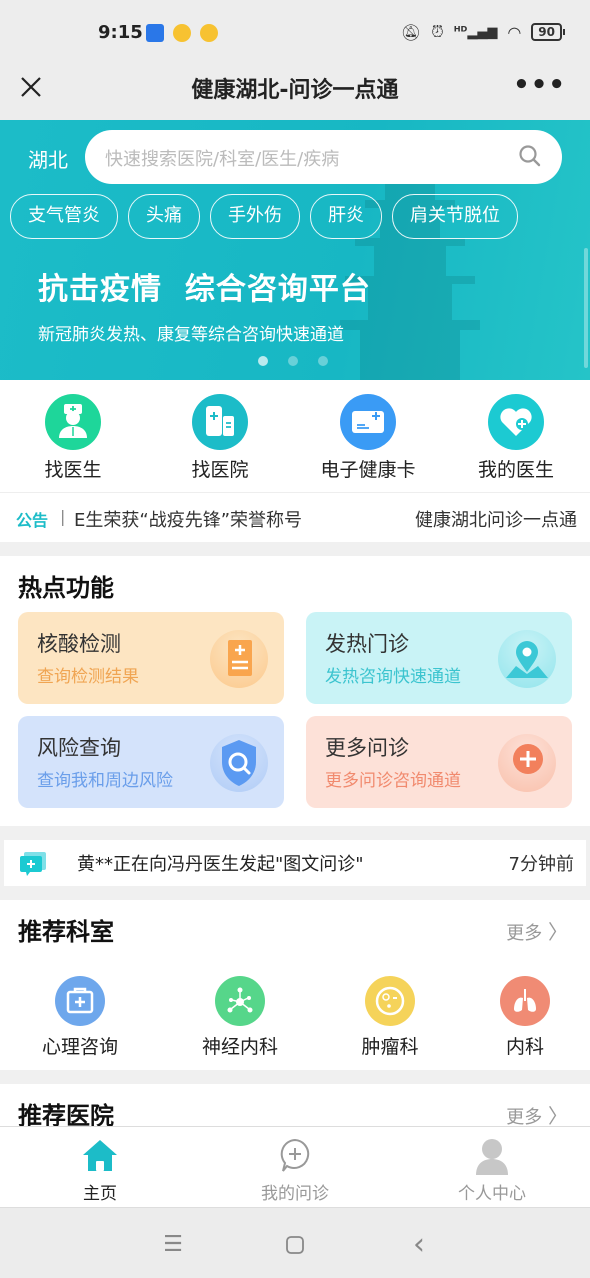 The image size is (590, 1278). Describe the element at coordinates (79, 748) in the screenshot. I see `card-title: 风险查询` at that location.